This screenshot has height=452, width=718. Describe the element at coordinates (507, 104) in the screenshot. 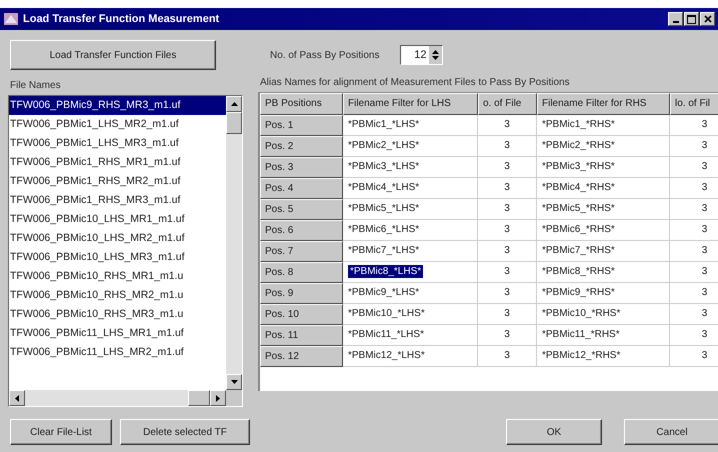

I see `column-header: o. of File` at that location.